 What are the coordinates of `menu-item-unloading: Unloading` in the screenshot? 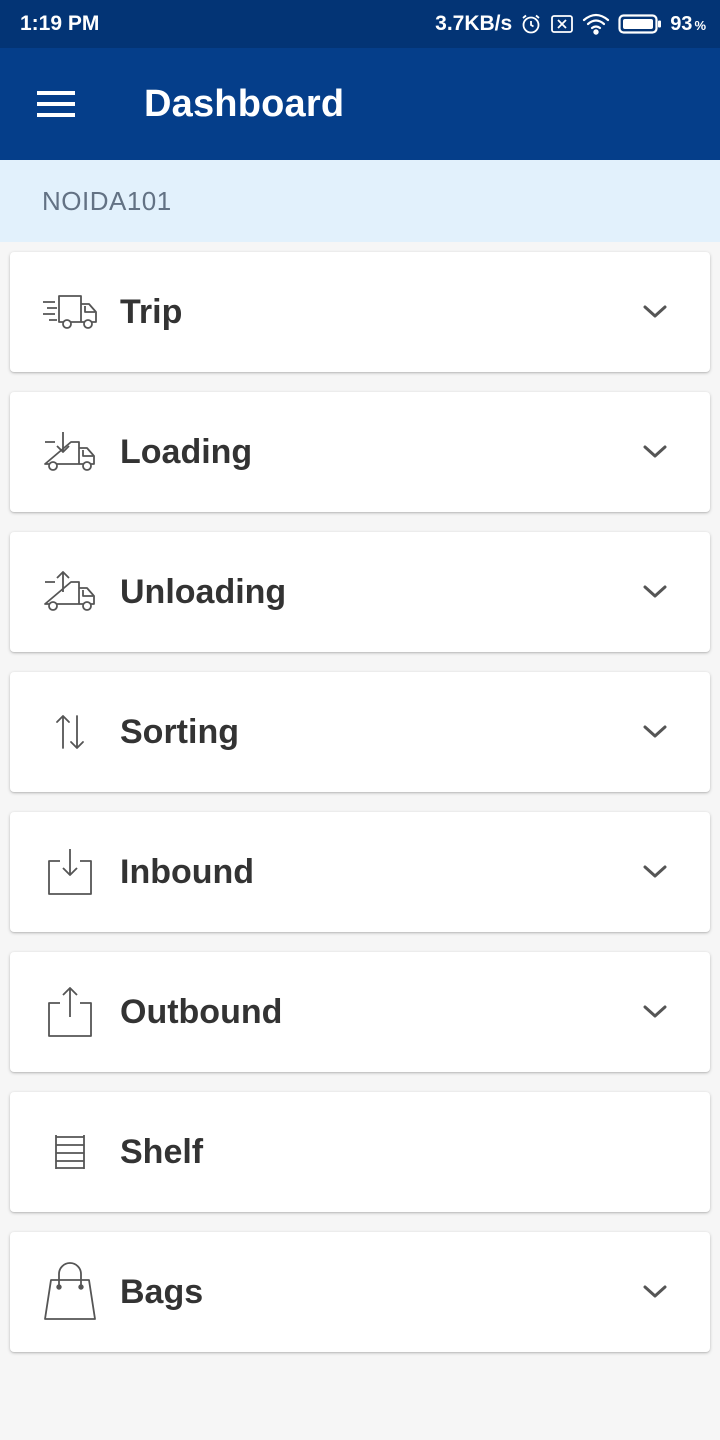 It's located at (360, 592).